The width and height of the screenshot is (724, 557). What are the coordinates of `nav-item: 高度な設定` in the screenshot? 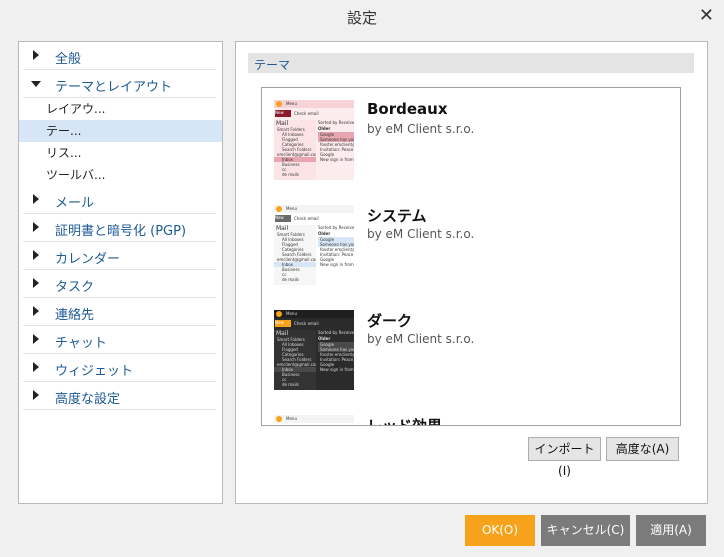 It's located at (119, 396).